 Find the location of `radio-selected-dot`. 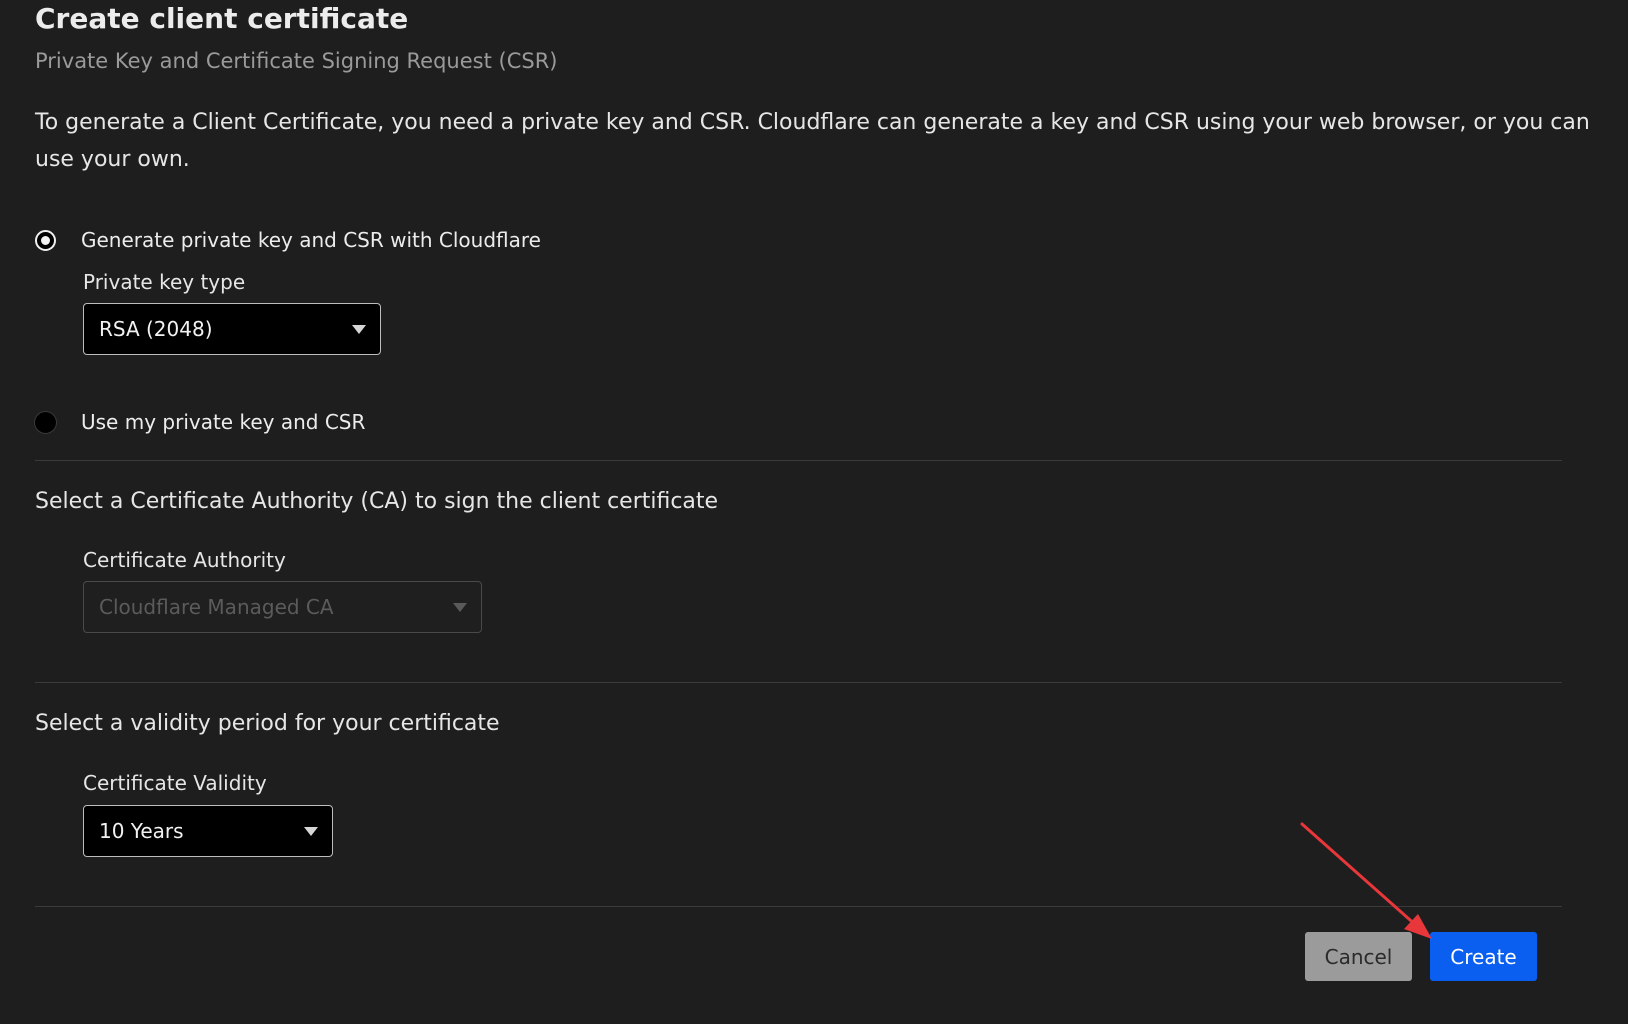

radio-selected-dot is located at coordinates (45, 240).